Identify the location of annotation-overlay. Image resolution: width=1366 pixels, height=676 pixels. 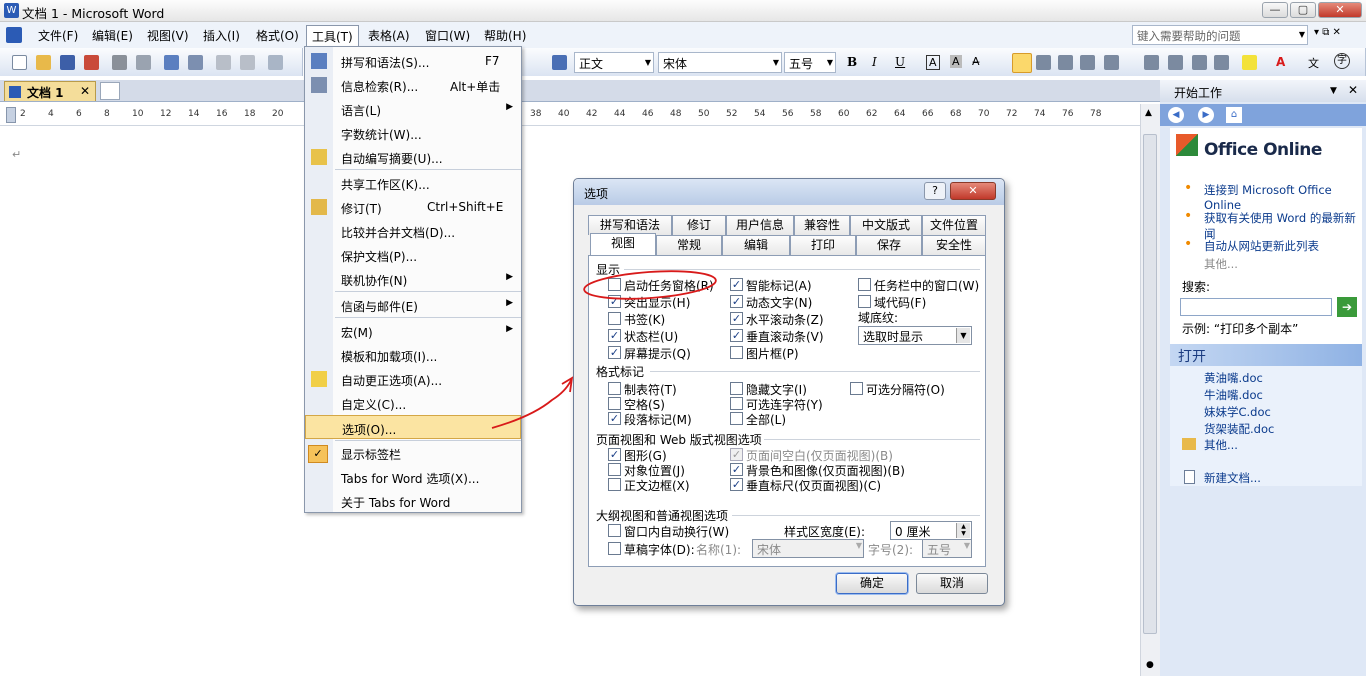
(604, 349).